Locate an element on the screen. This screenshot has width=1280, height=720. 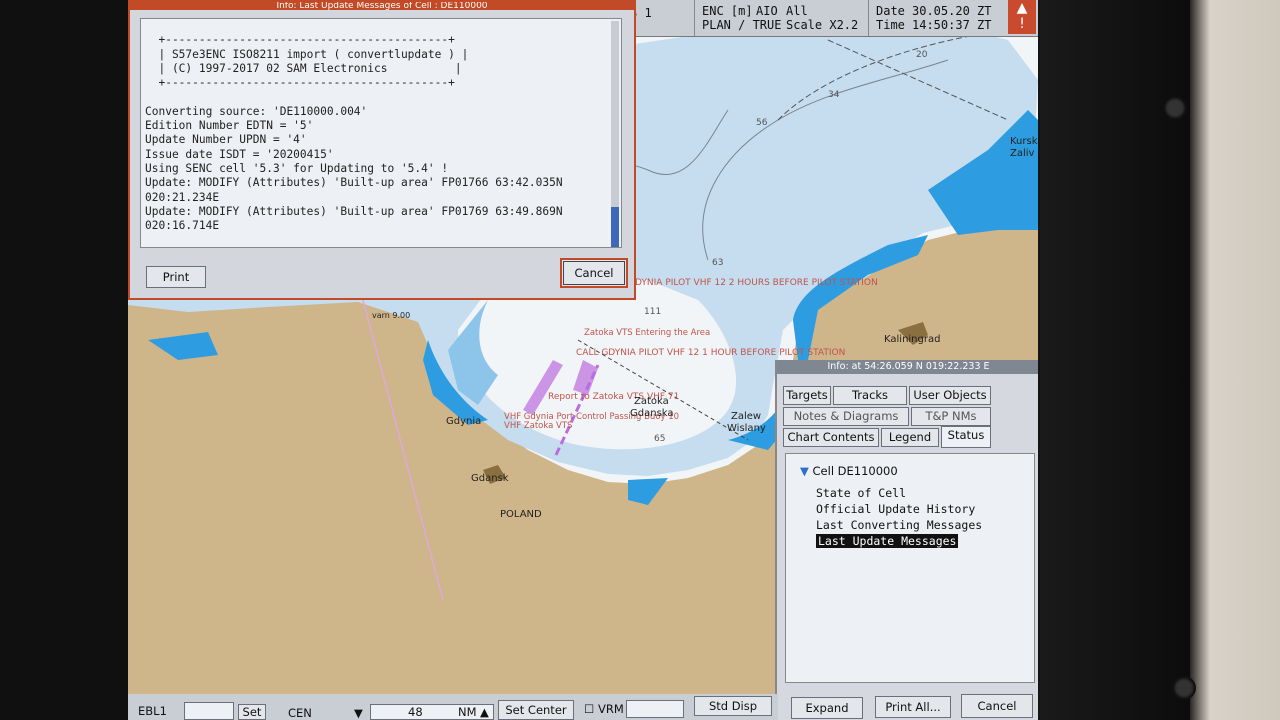
scrollbar-thumb is located at coordinates (615, 227).